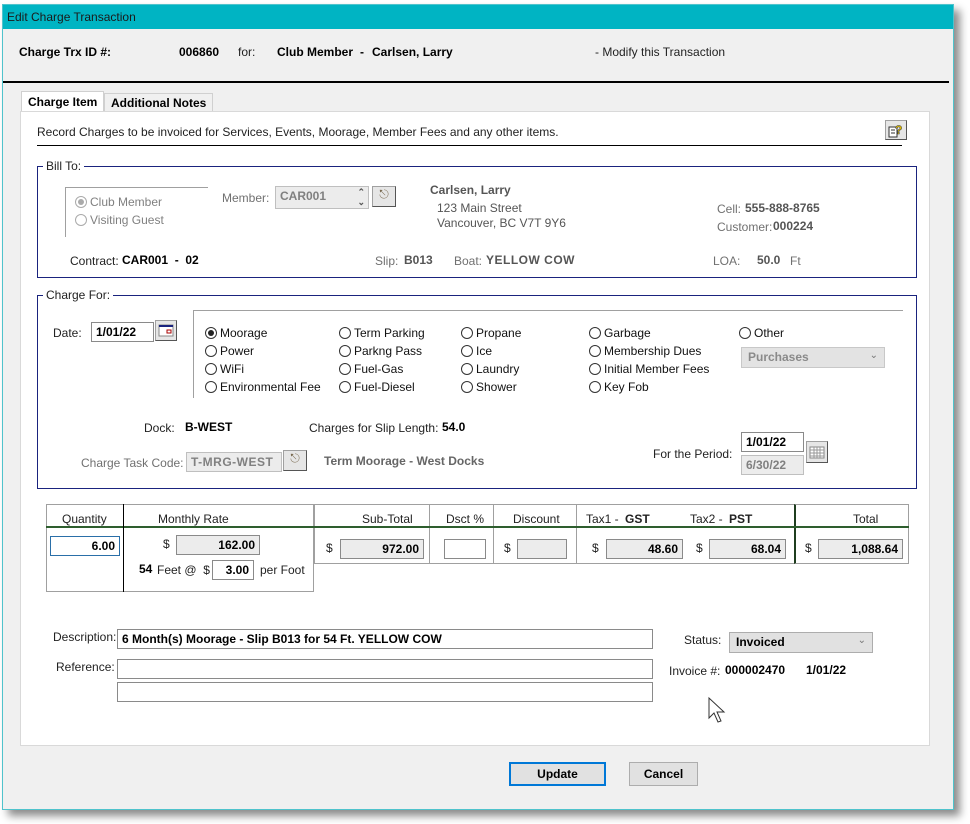  Describe the element at coordinates (476, 351) in the screenshot. I see `radio-charge-type: Ice` at that location.